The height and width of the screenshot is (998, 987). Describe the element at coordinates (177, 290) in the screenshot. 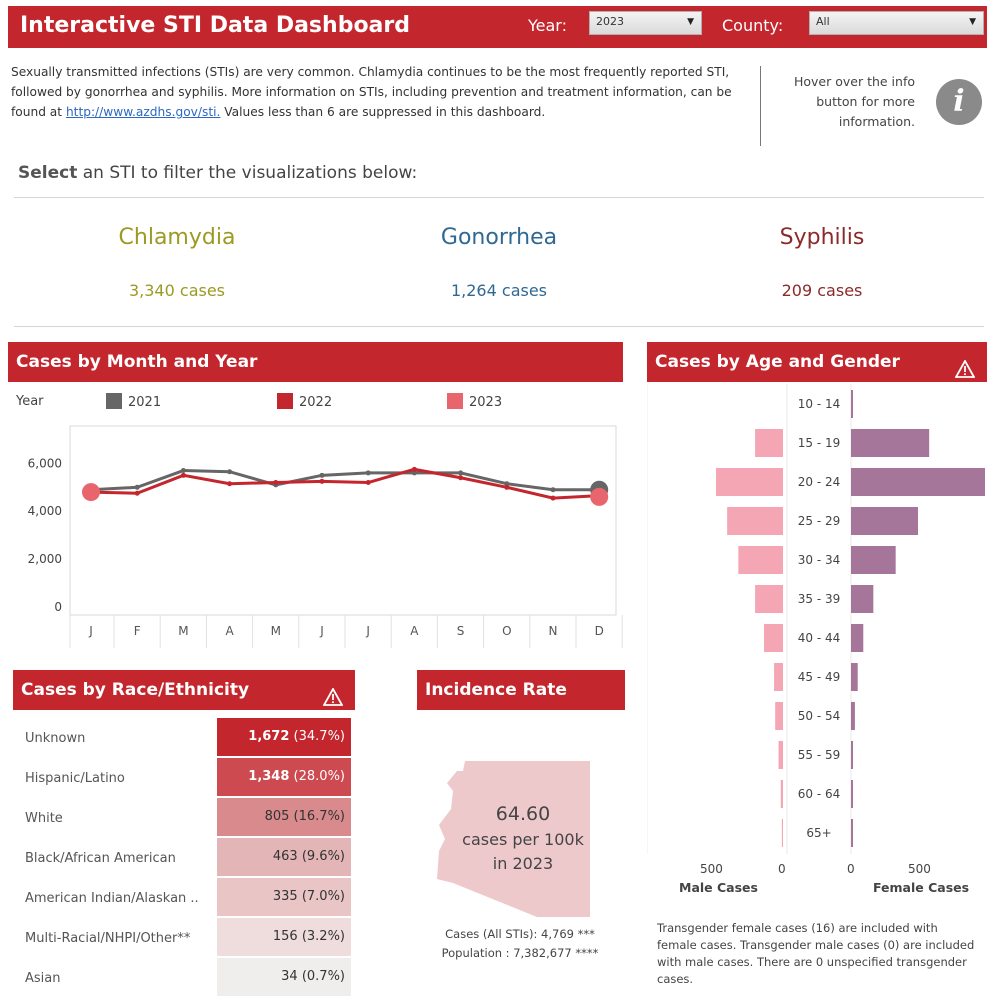

I see `sti-chlamydia-count: 3,340 cases` at that location.